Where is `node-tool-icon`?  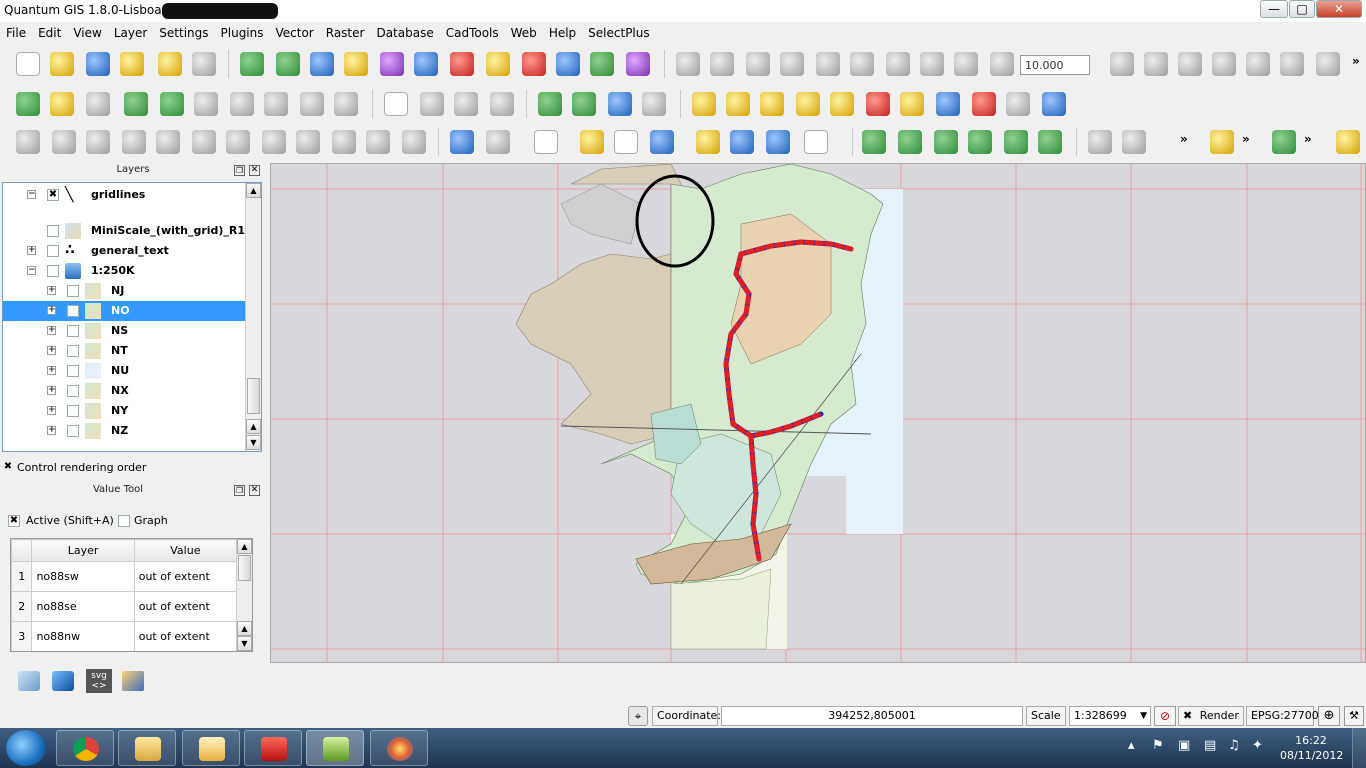
node-tool-icon is located at coordinates (828, 64).